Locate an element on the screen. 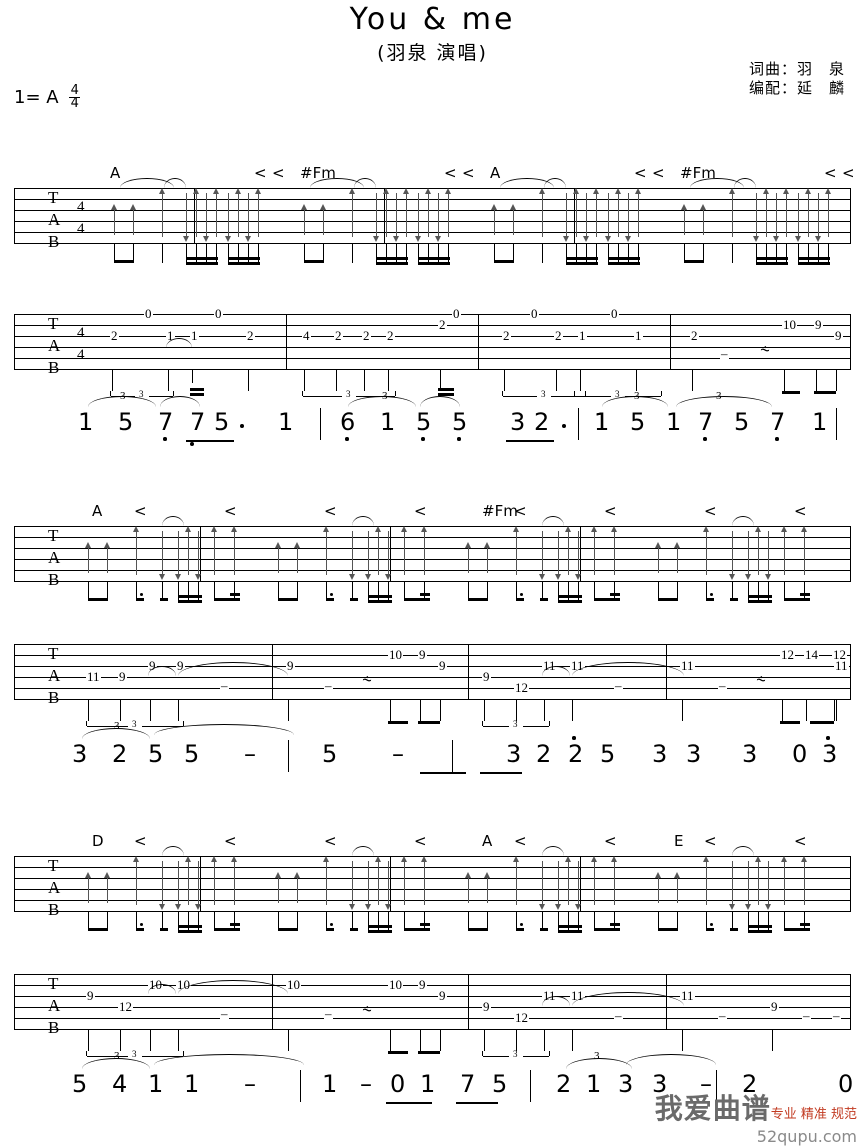 The height and width of the screenshot is (1148, 865). chord-label: D is located at coordinates (98, 841).